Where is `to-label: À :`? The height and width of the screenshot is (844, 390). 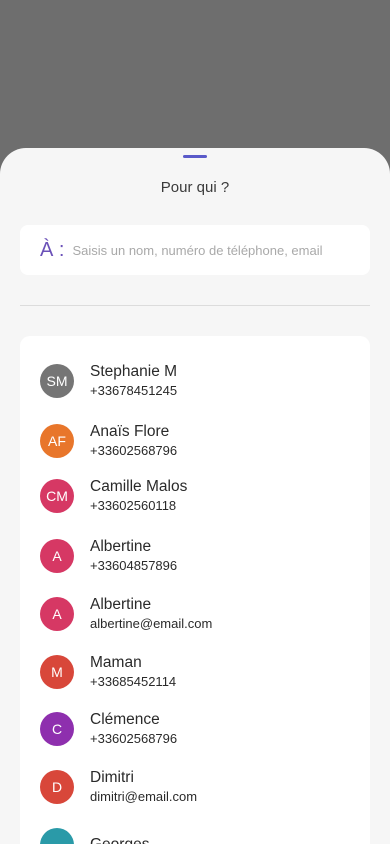
to-label: À : is located at coordinates (52, 249).